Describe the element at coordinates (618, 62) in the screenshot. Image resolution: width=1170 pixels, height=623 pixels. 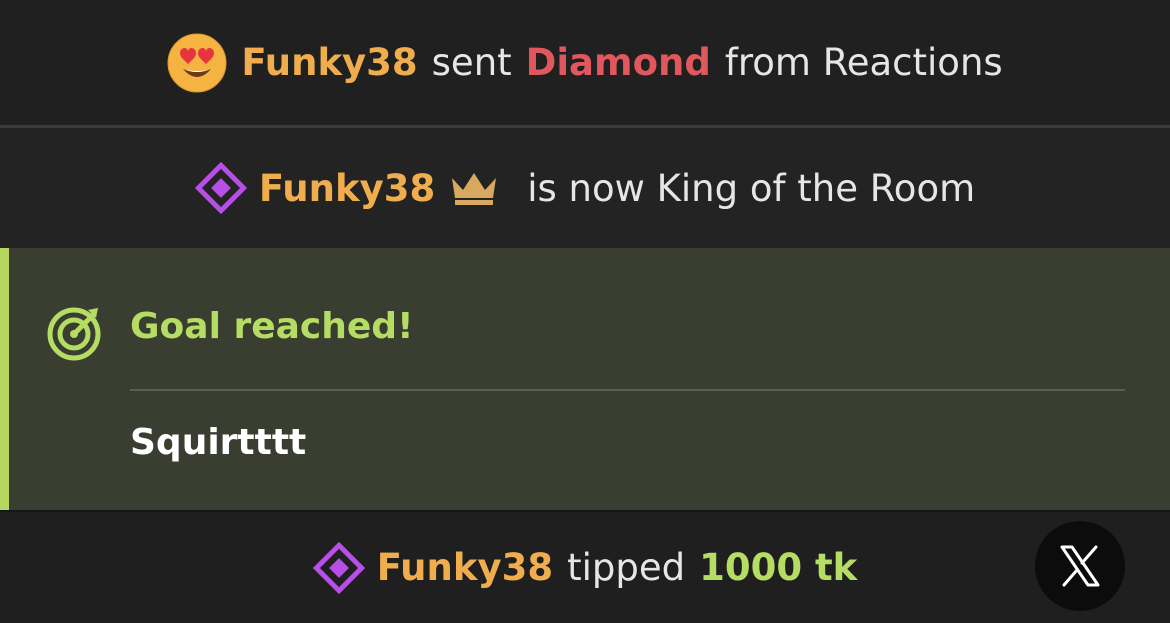
I see `gift-name: Diamond` at that location.